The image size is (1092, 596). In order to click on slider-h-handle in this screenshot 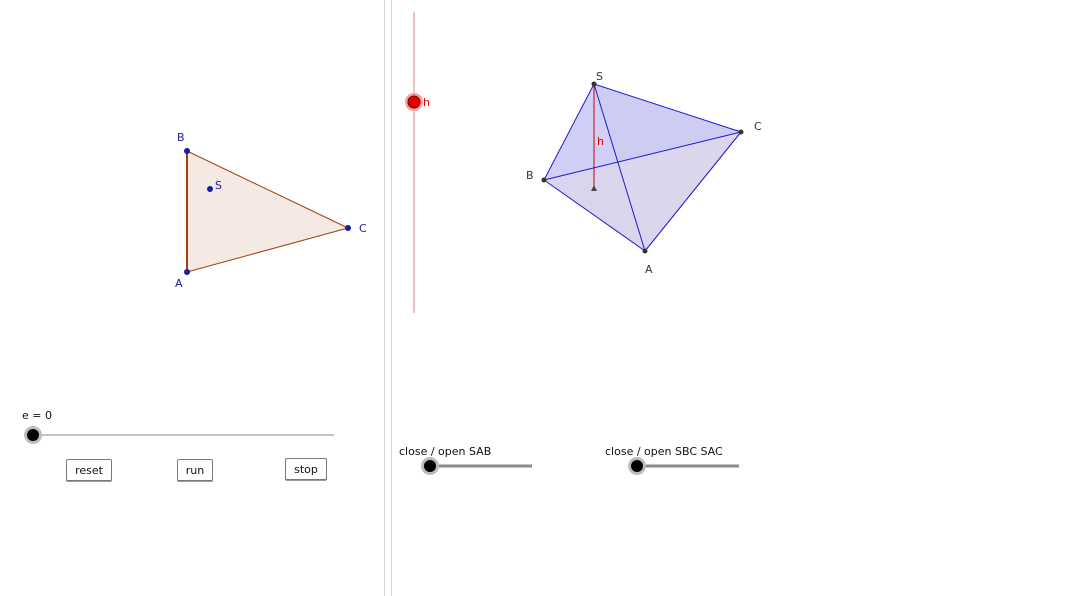, I will do `click(414, 102)`.